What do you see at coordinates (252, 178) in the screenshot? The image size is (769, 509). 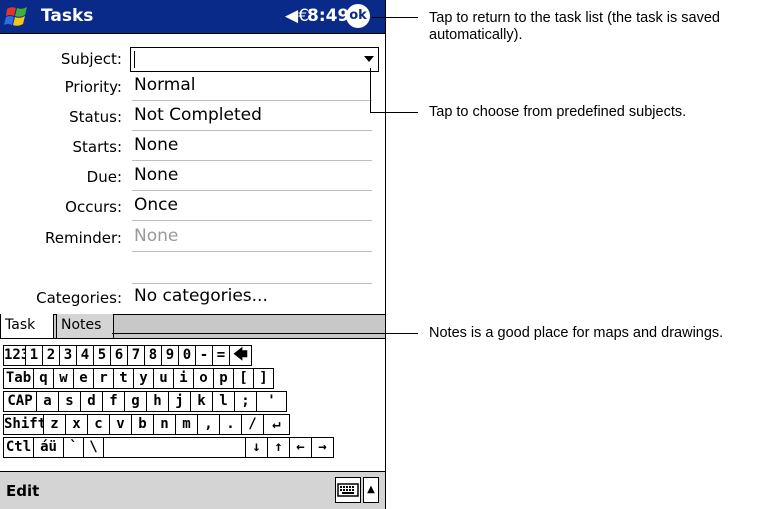 I see `due-field: None` at bounding box center [252, 178].